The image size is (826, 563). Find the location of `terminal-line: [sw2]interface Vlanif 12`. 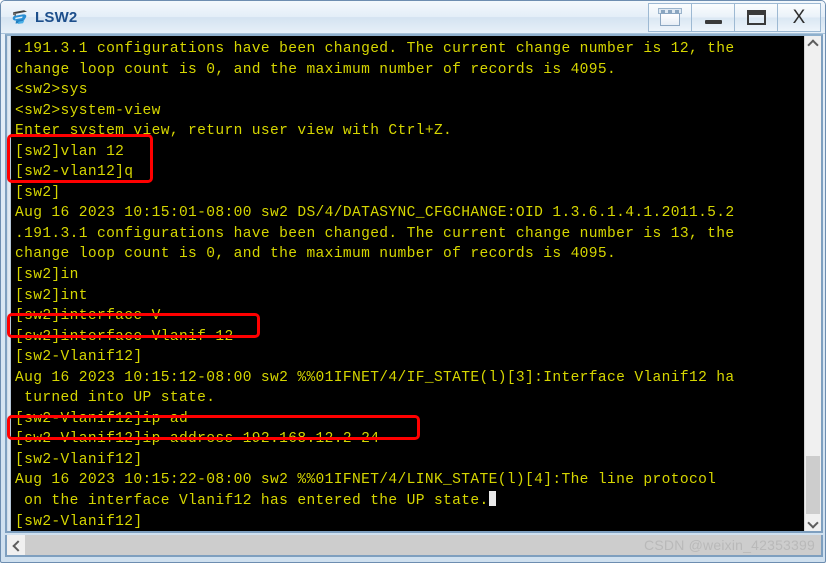

terminal-line: [sw2]interface Vlanif 12 is located at coordinates (124, 336).